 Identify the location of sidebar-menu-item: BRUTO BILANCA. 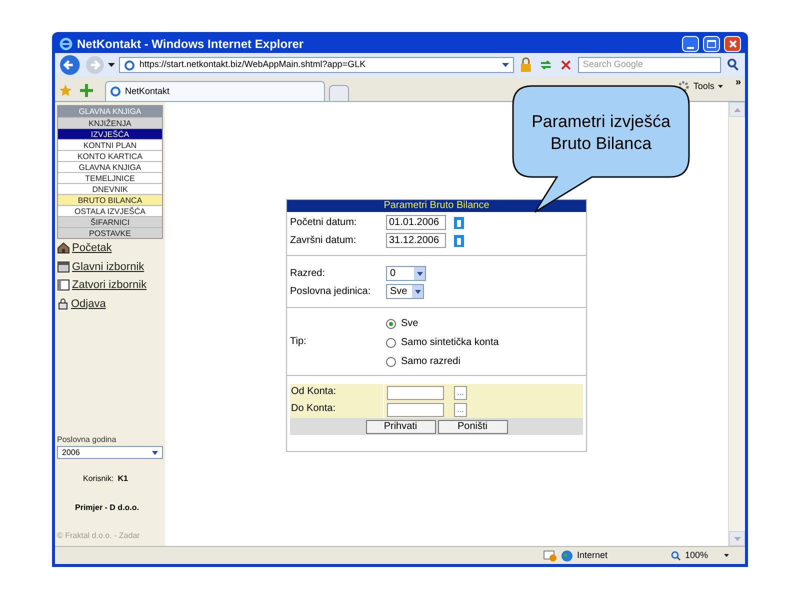
(110, 199).